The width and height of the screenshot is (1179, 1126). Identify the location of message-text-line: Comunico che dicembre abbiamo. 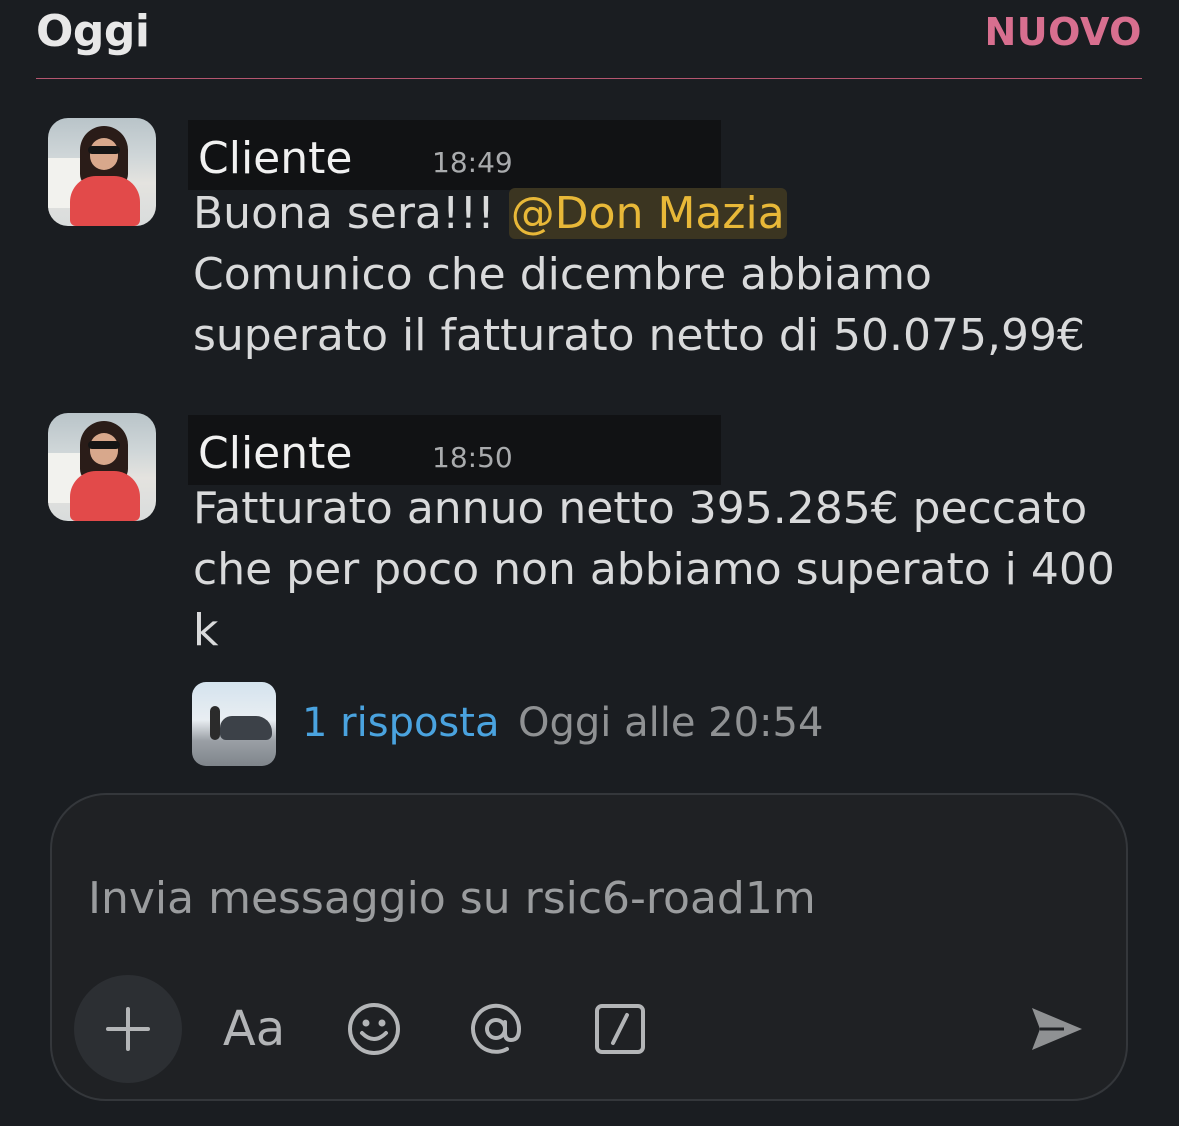
(562, 274).